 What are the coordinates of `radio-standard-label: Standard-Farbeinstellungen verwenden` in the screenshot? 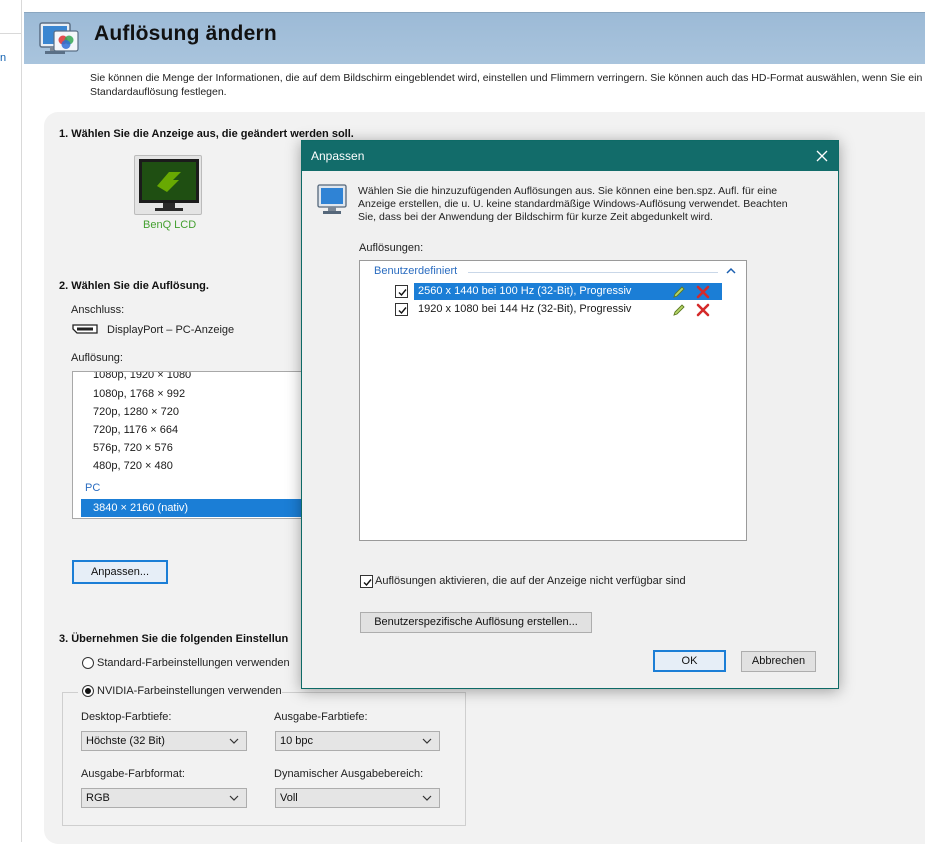 It's located at (193, 663).